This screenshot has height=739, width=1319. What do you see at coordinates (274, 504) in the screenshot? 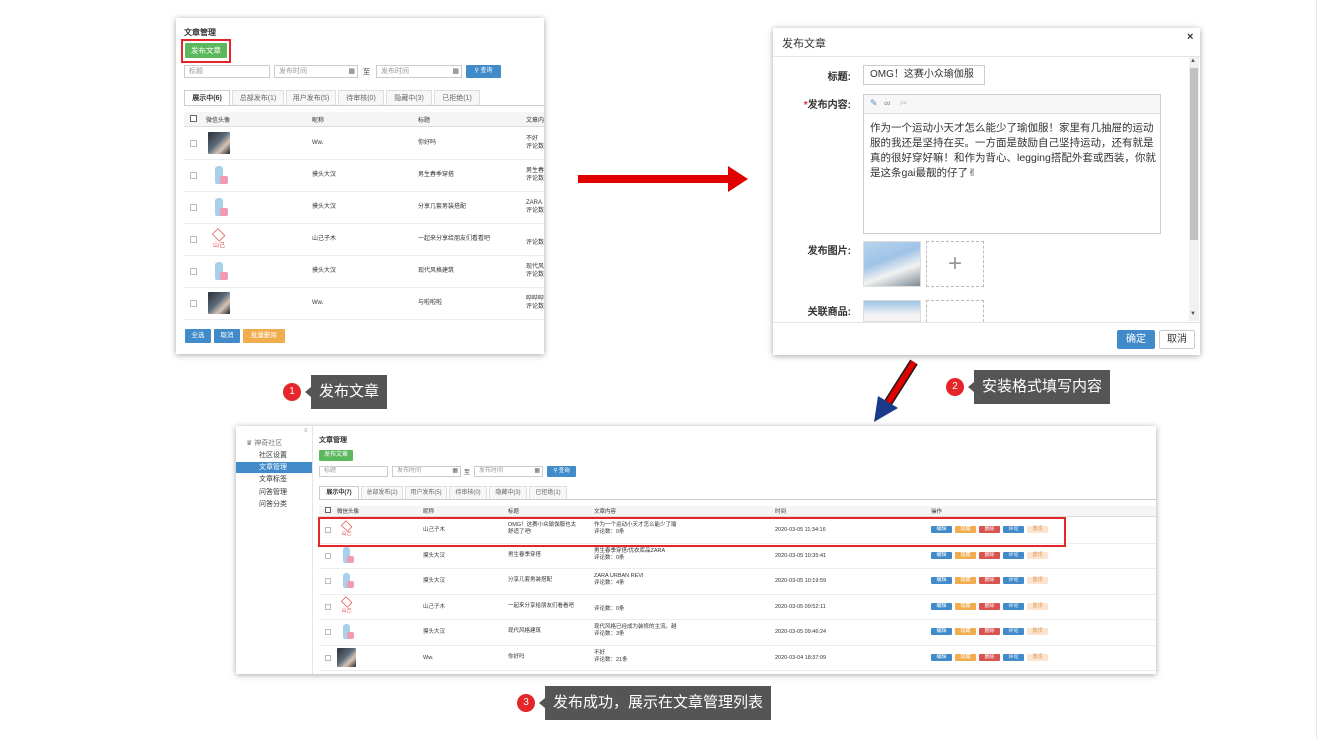
I see `sidebar-item-qa-category: 问答分类` at bounding box center [274, 504].